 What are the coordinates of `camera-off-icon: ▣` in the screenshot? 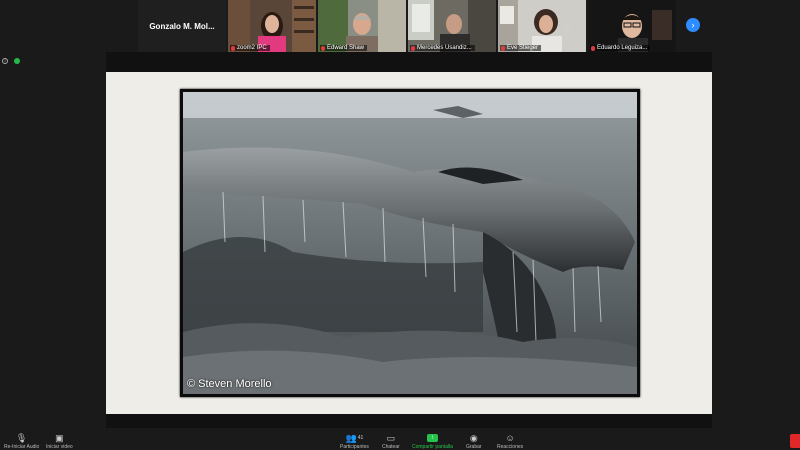 It's located at (59, 437).